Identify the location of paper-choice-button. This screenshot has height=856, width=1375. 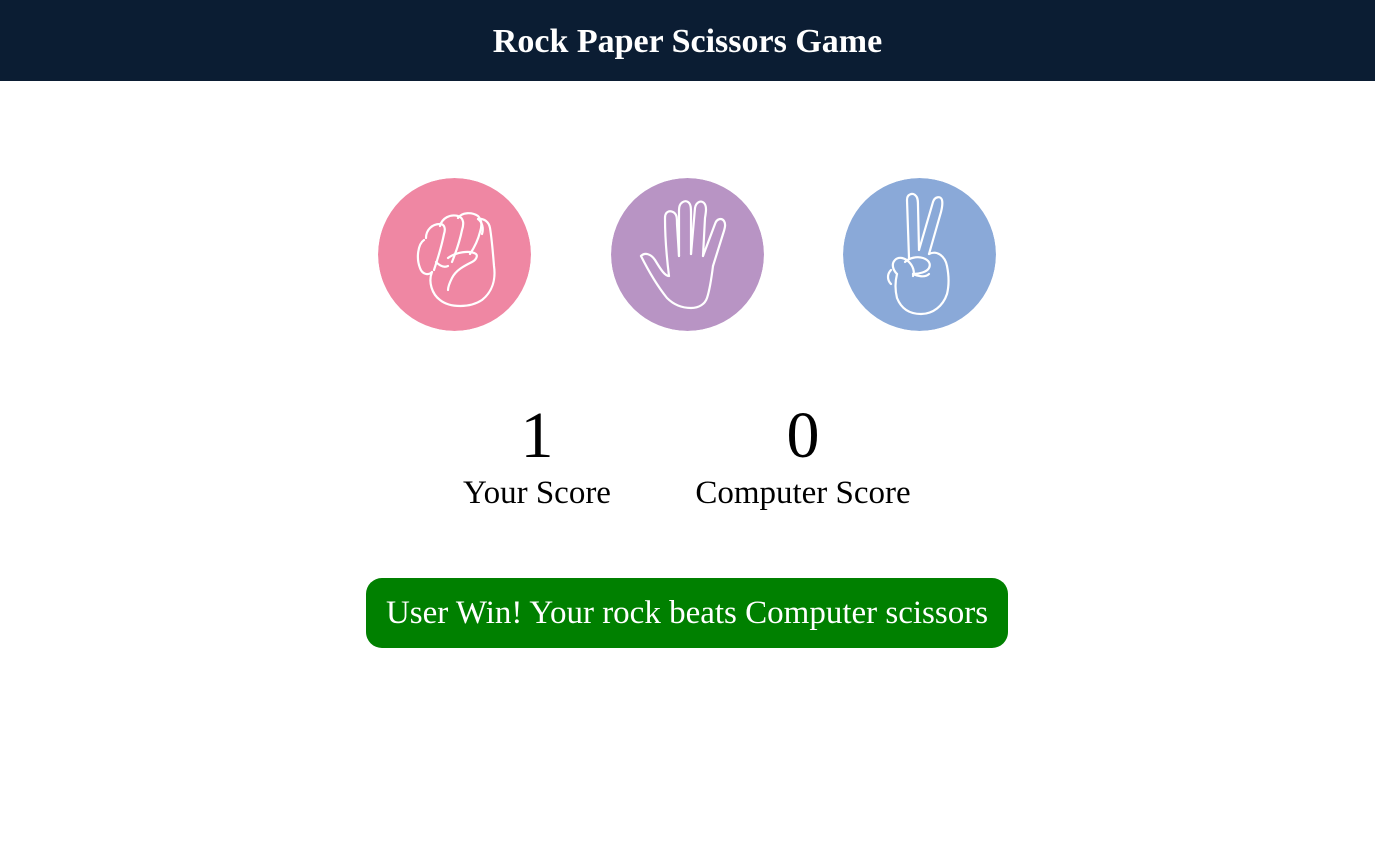
(687, 254).